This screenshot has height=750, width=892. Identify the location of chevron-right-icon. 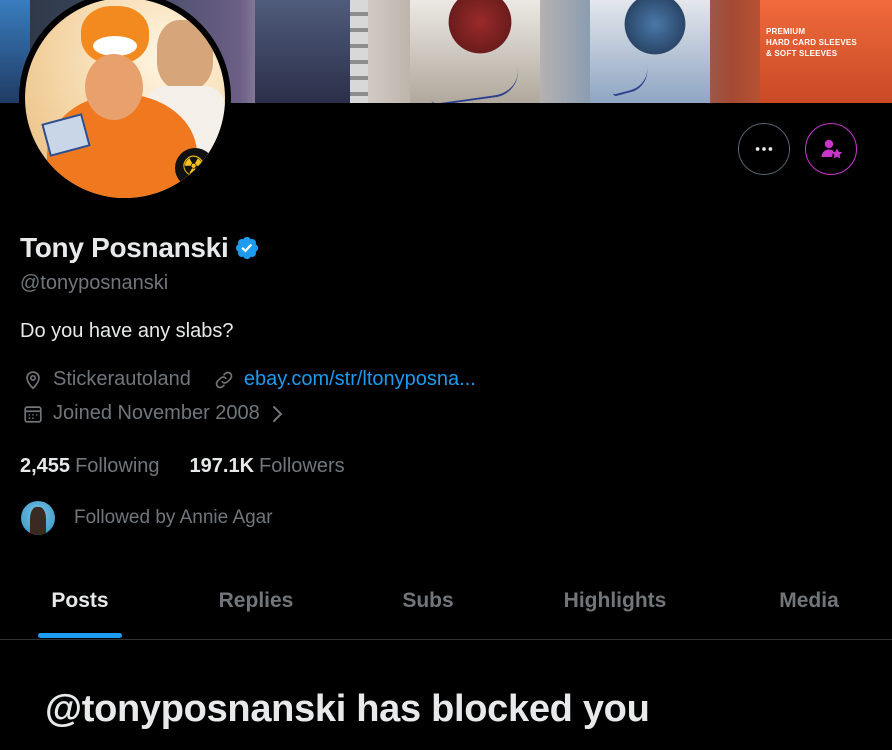
(277, 413).